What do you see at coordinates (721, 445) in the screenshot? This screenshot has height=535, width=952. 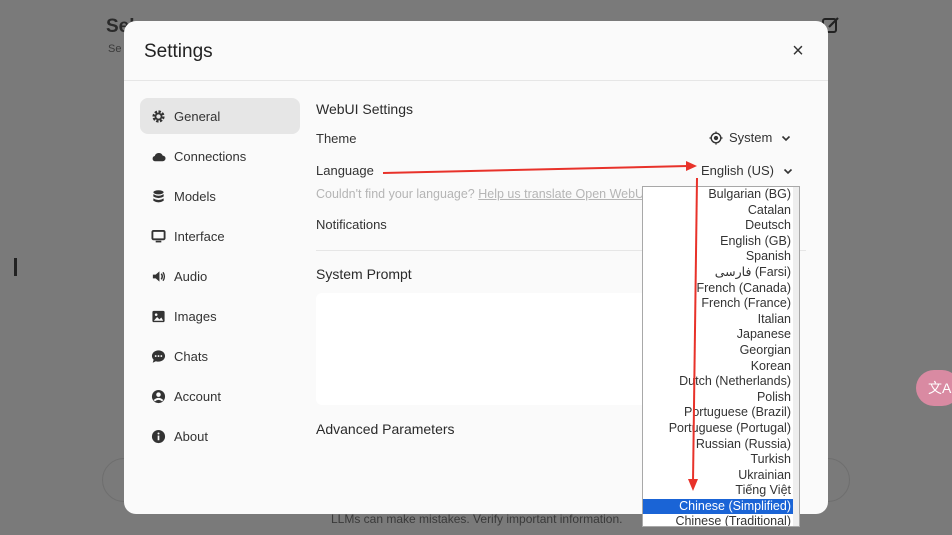 I see `language-option: Russian (Russia)` at bounding box center [721, 445].